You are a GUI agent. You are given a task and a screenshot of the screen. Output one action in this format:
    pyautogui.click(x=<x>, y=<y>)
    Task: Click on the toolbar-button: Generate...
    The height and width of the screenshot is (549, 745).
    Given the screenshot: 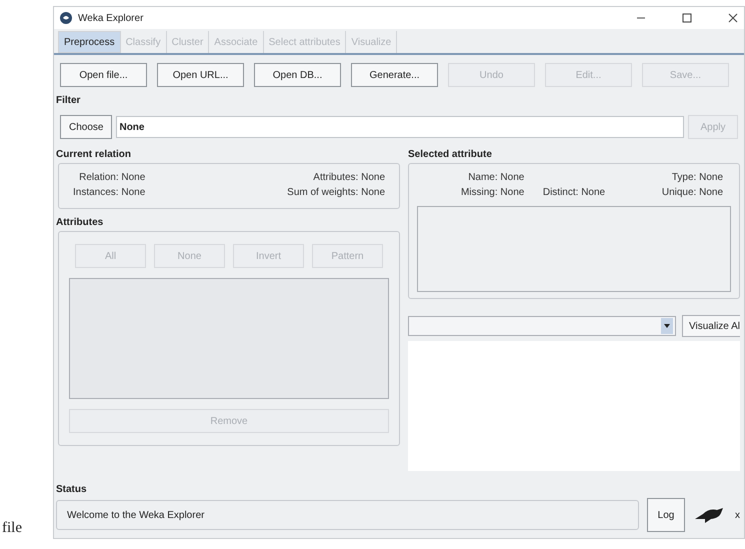 What is the action you would take?
    pyautogui.click(x=394, y=75)
    